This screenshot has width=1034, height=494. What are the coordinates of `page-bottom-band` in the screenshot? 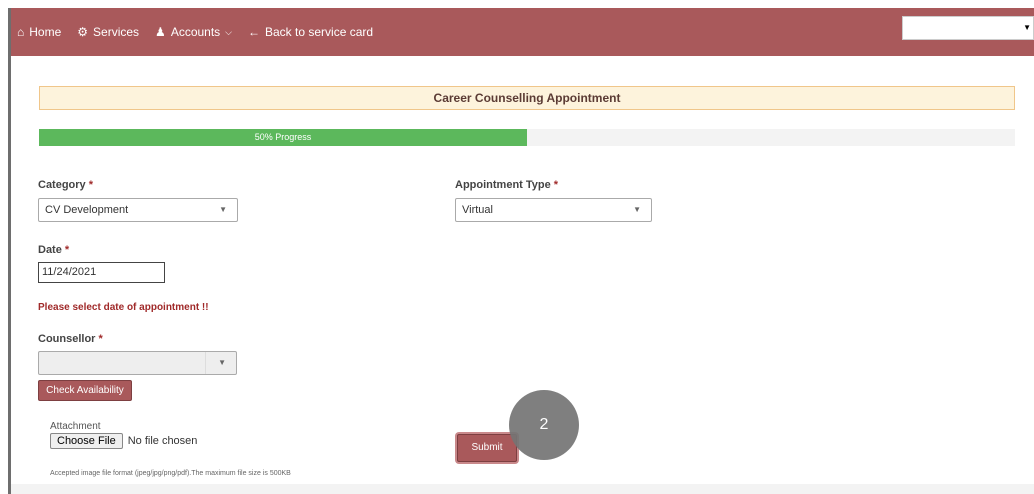 It's located at (522, 489).